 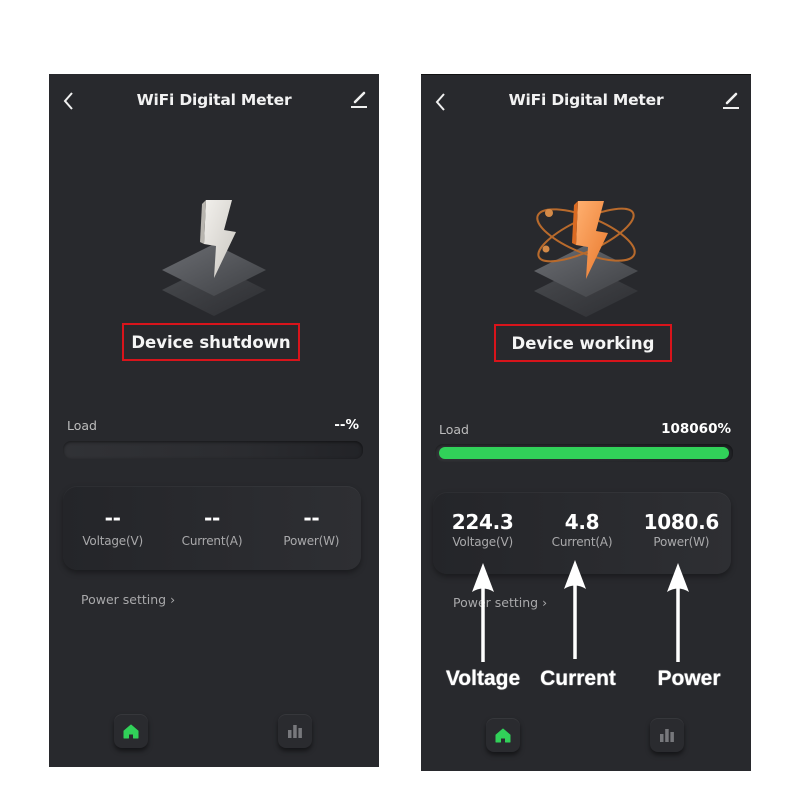 What do you see at coordinates (483, 678) in the screenshot?
I see `voltage-annotation: Voltage` at bounding box center [483, 678].